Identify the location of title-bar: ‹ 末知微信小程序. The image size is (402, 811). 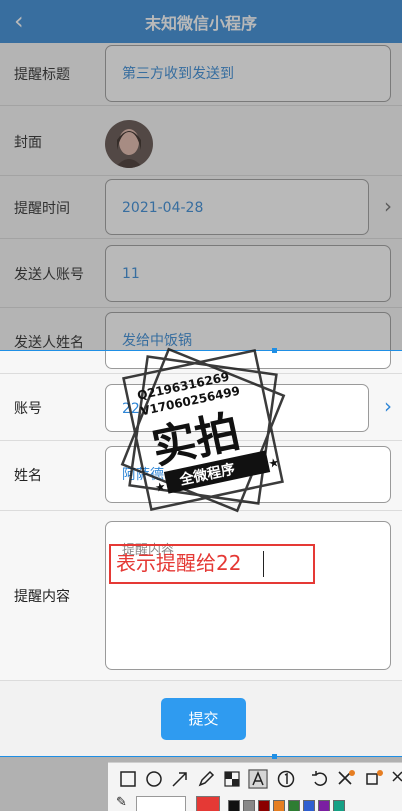
(201, 21).